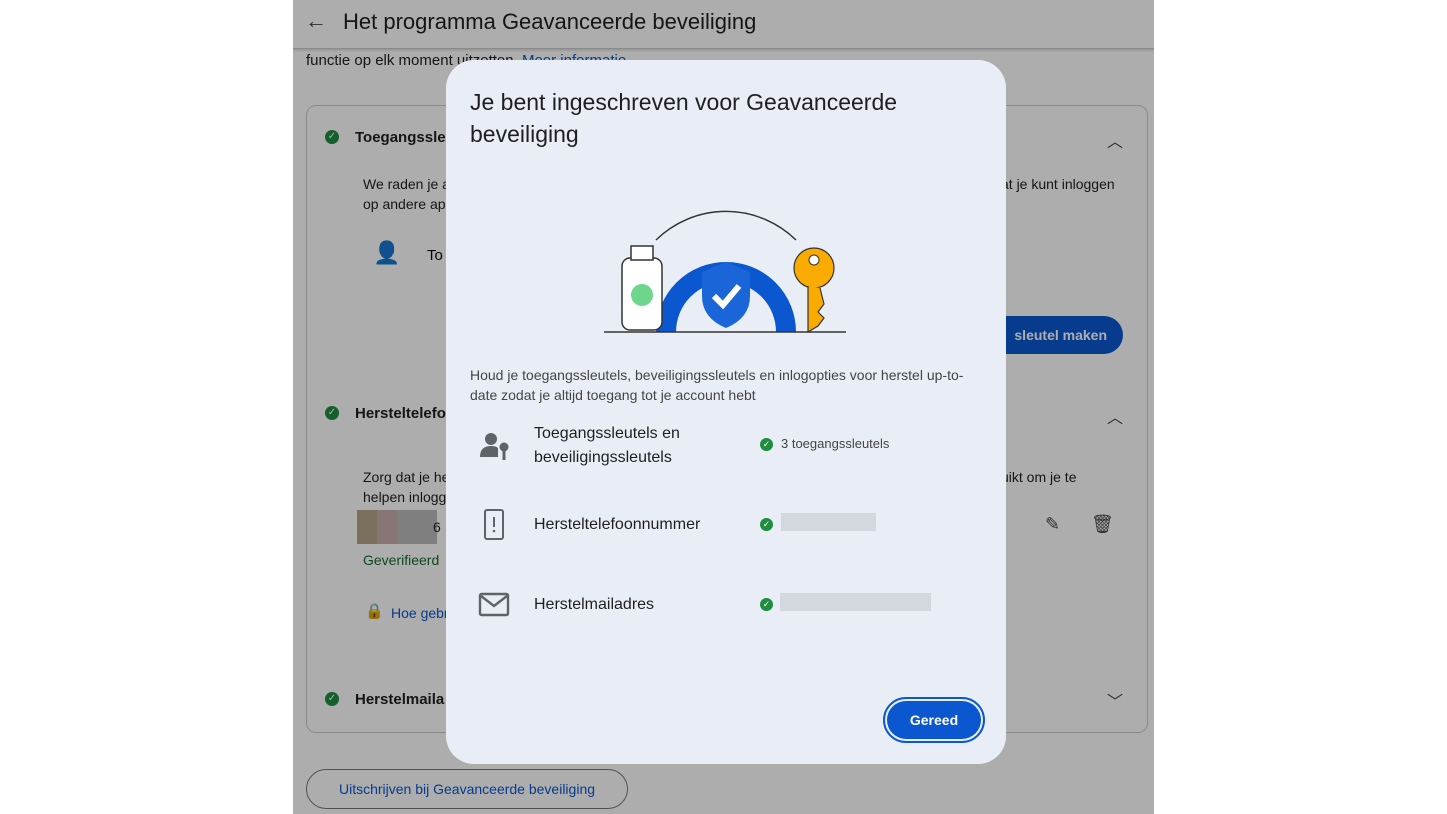 The height and width of the screenshot is (814, 1447). Describe the element at coordinates (828, 522) in the screenshot. I see `redacted-phone` at that location.